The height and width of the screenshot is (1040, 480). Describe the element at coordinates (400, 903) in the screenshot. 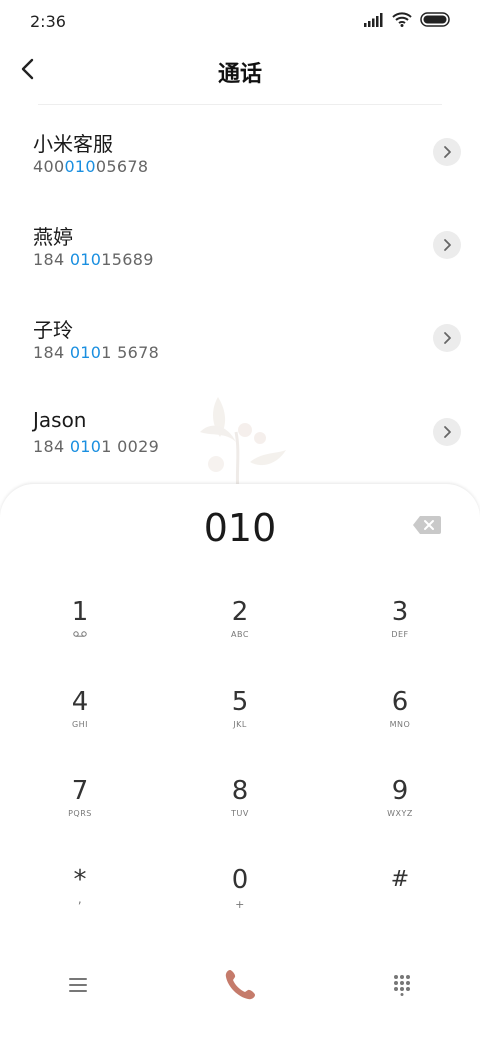

I see `key-hash: #` at that location.